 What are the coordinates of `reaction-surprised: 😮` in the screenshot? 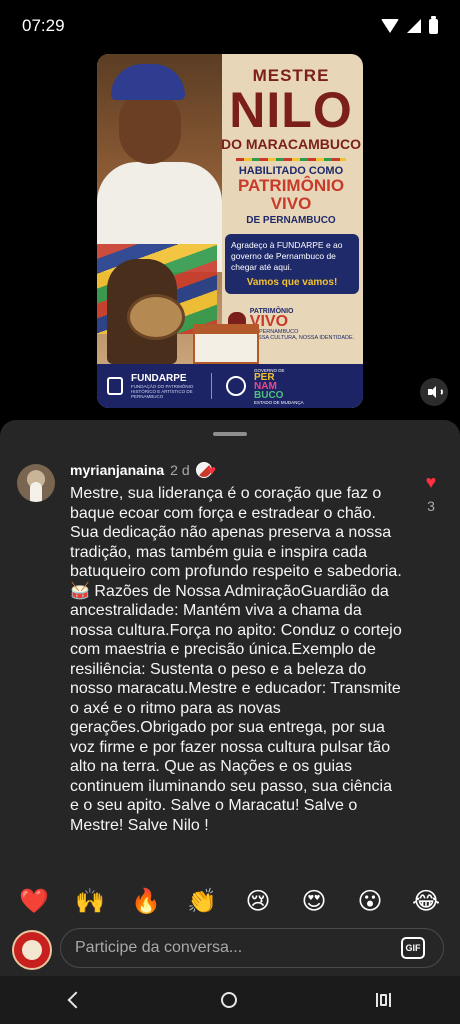 It's located at (370, 902).